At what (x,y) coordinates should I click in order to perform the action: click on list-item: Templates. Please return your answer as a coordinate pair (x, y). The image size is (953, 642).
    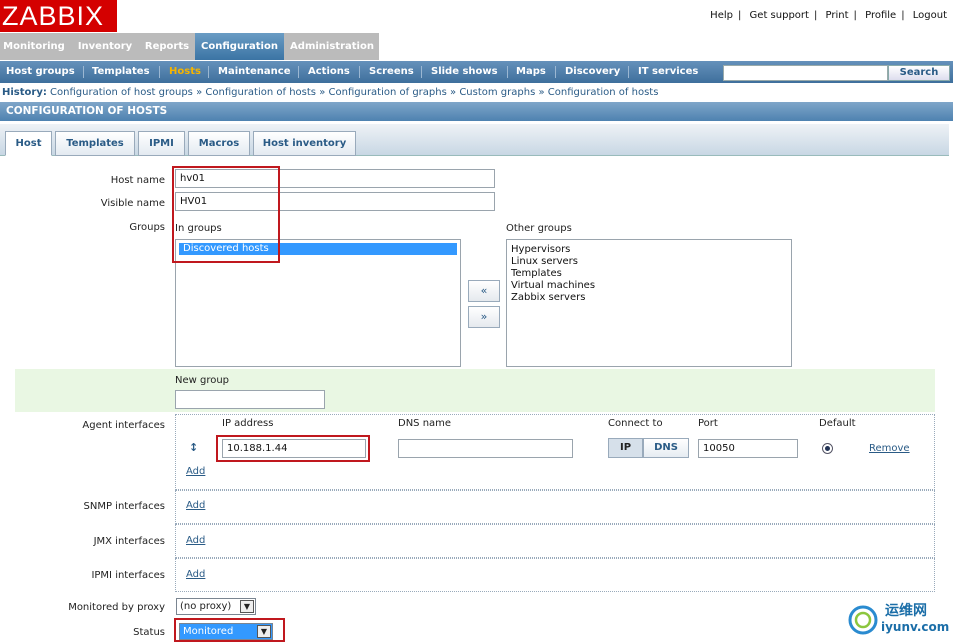
    Looking at the image, I should click on (649, 274).